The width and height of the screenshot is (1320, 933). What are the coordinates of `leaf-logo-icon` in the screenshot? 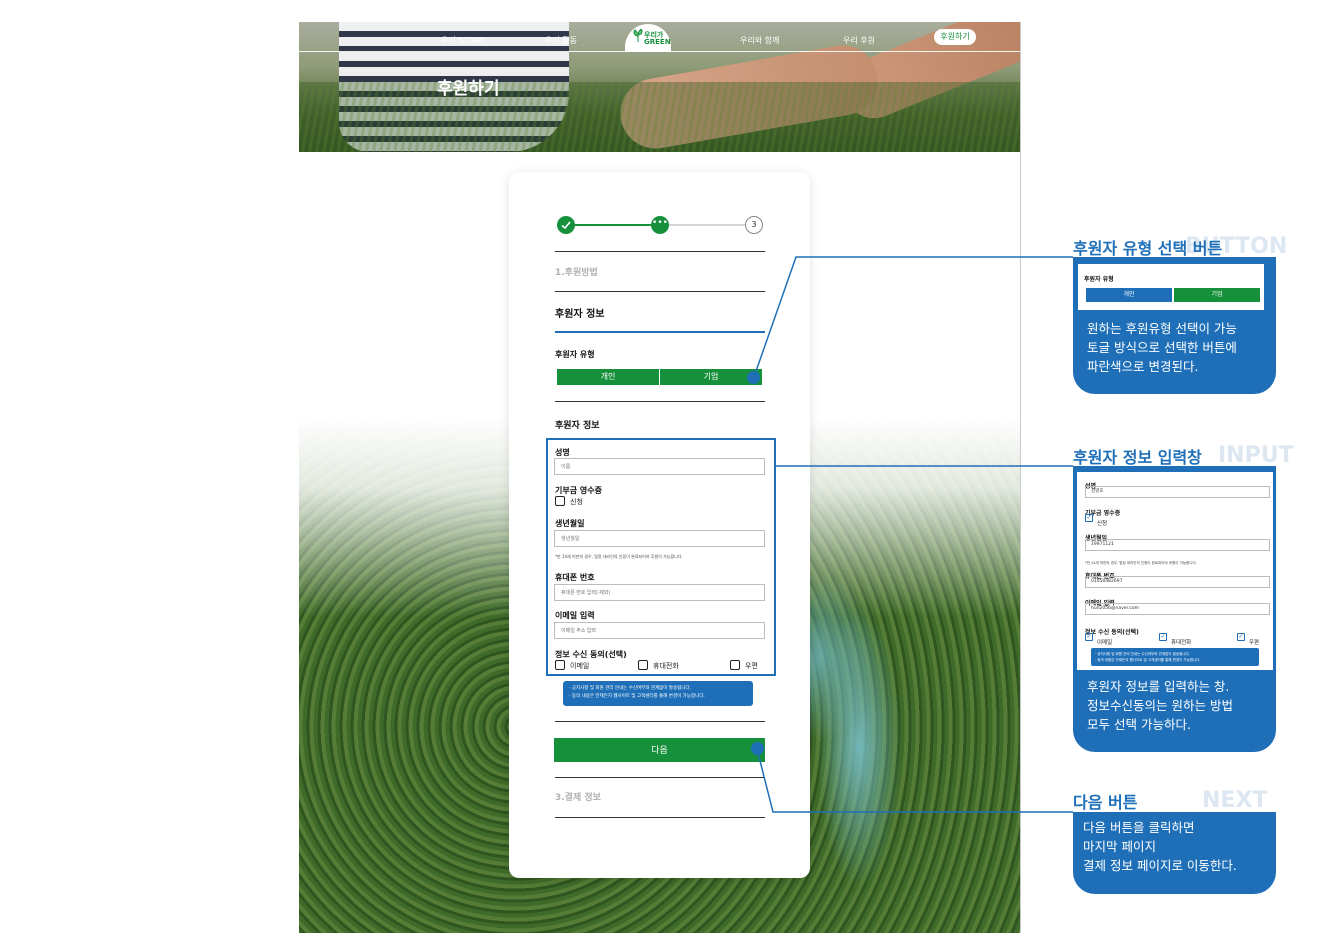 It's located at (638, 35).